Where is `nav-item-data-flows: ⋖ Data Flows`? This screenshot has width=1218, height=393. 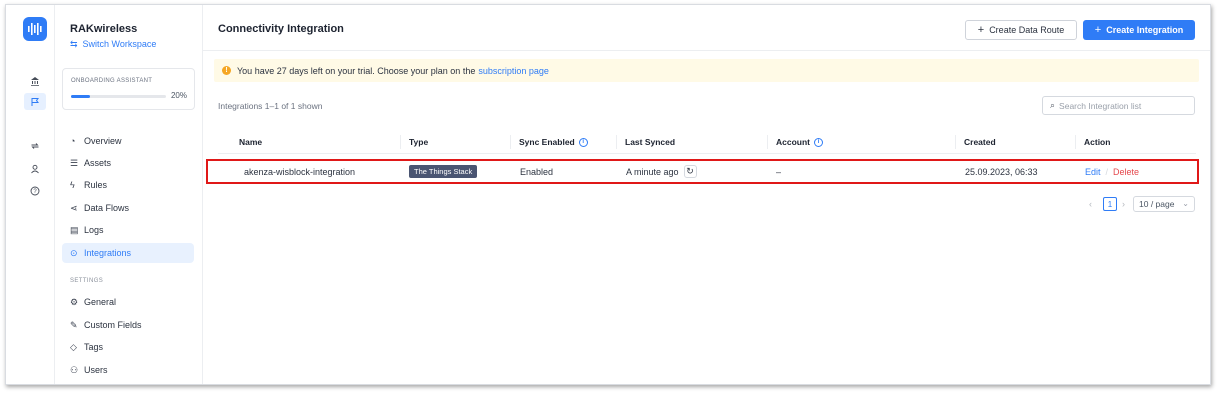 nav-item-data-flows: ⋖ Data Flows is located at coordinates (128, 208).